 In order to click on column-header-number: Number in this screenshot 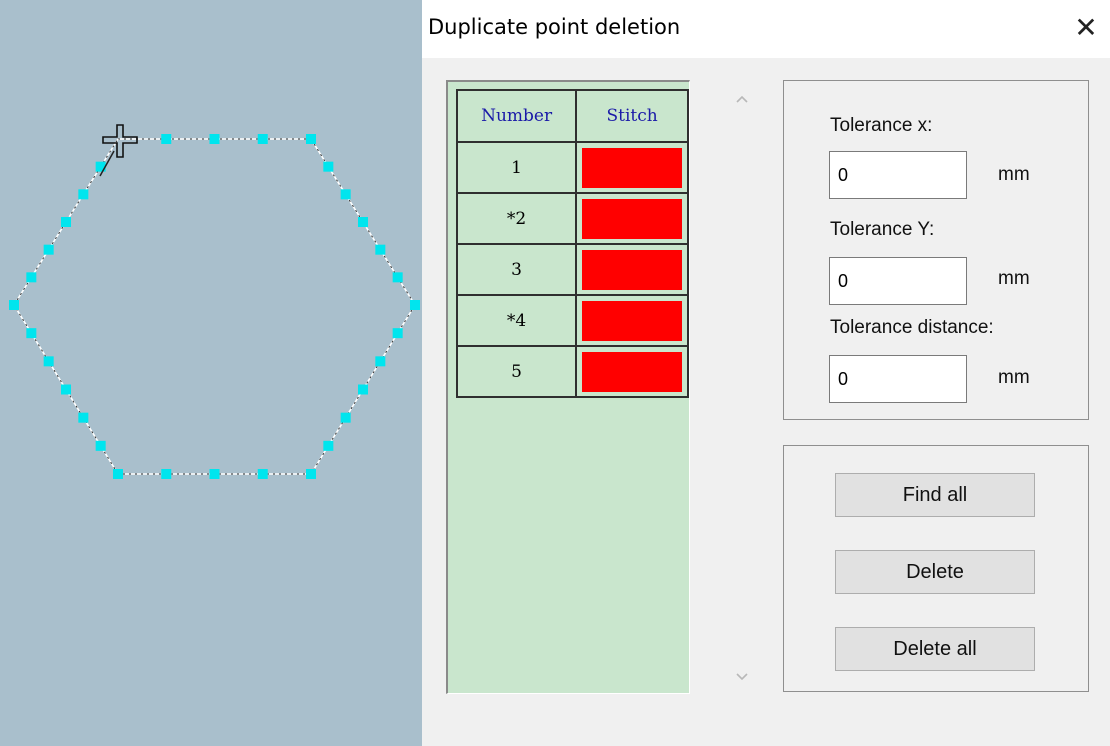, I will do `click(516, 116)`.